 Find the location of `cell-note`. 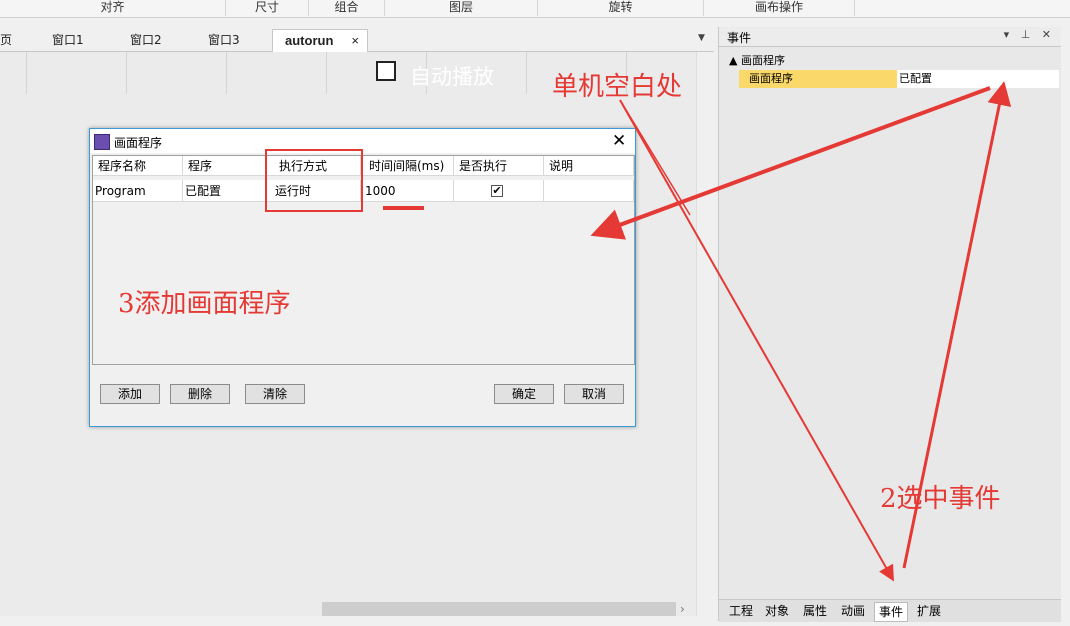

cell-note is located at coordinates (589, 191).